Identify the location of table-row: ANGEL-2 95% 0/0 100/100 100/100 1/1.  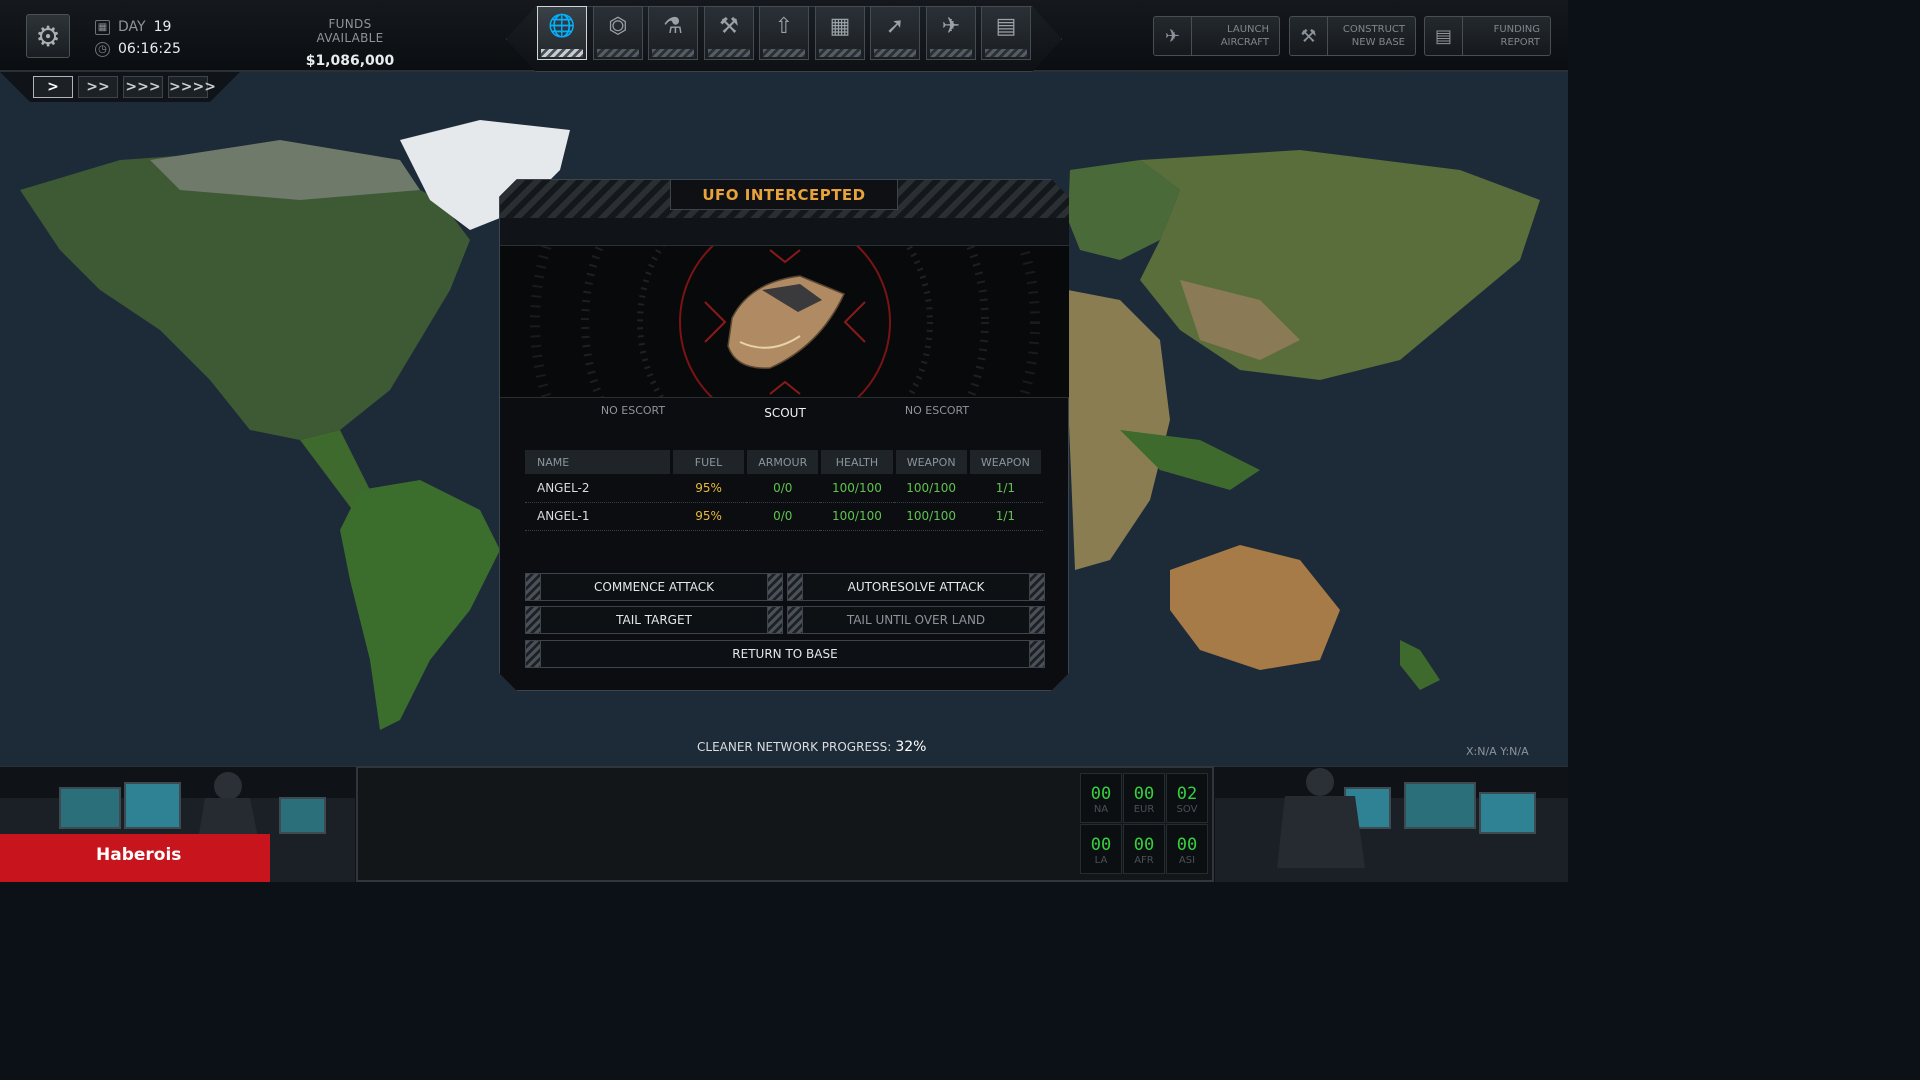
(784, 488).